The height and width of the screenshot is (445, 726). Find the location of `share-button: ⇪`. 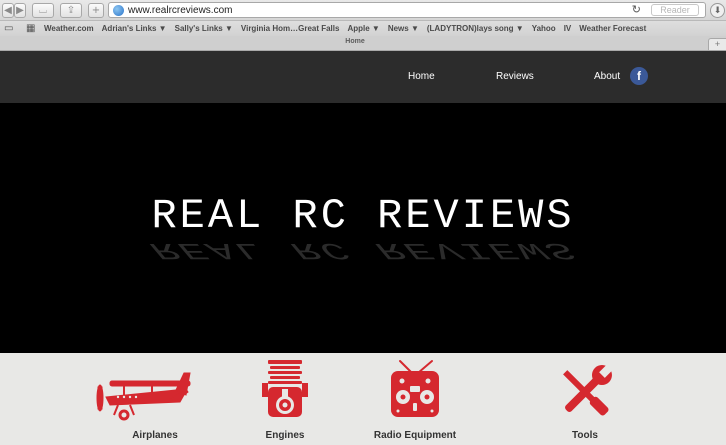

share-button: ⇪ is located at coordinates (71, 10).